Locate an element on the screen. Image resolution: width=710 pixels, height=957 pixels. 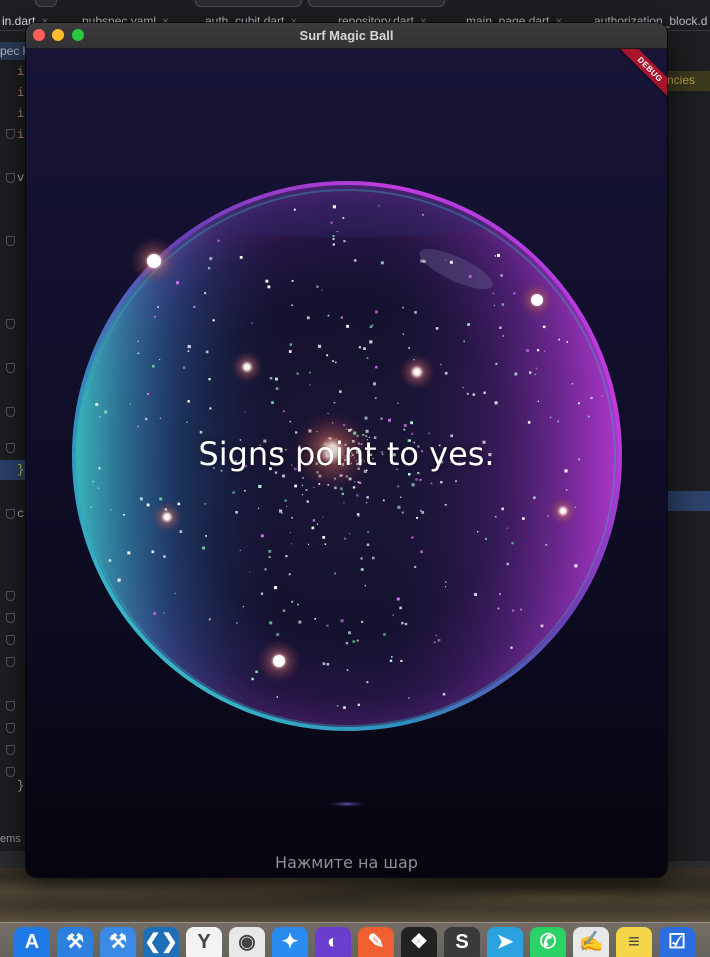
ide-right-pane: ncies 2 is located at coordinates (688, 464).